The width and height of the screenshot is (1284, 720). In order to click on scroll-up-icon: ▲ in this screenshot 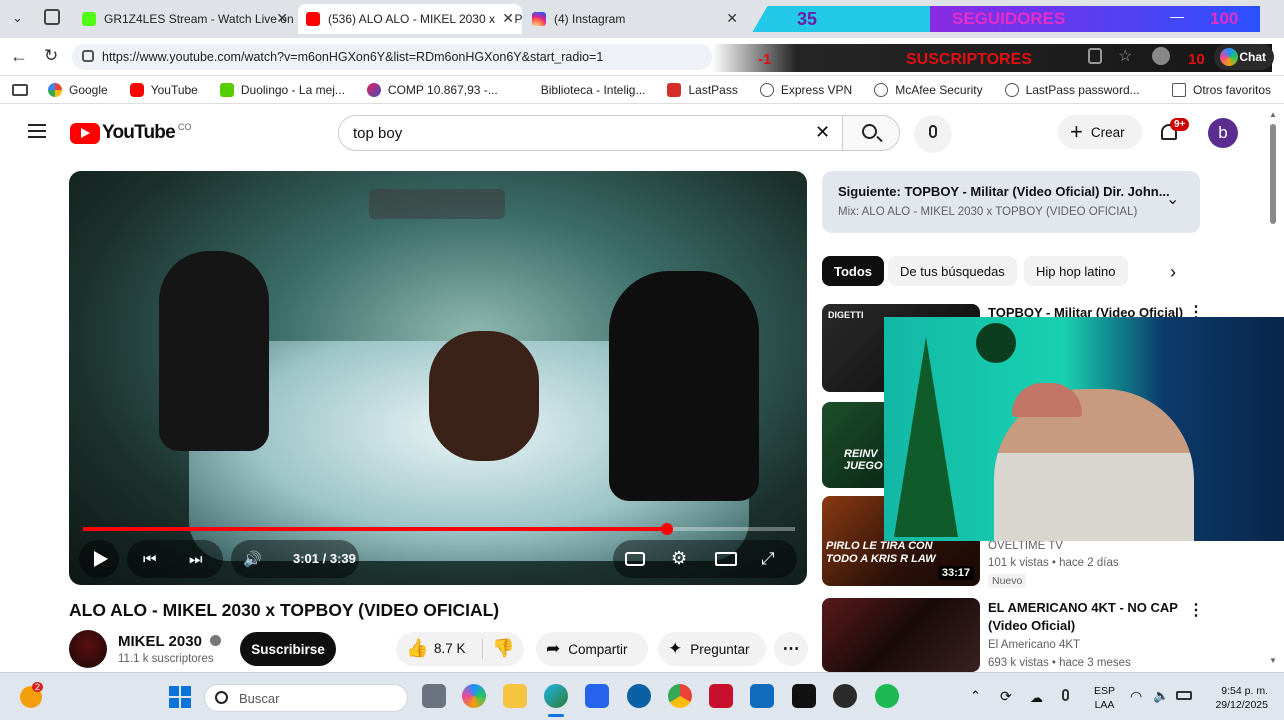, I will do `click(1273, 114)`.